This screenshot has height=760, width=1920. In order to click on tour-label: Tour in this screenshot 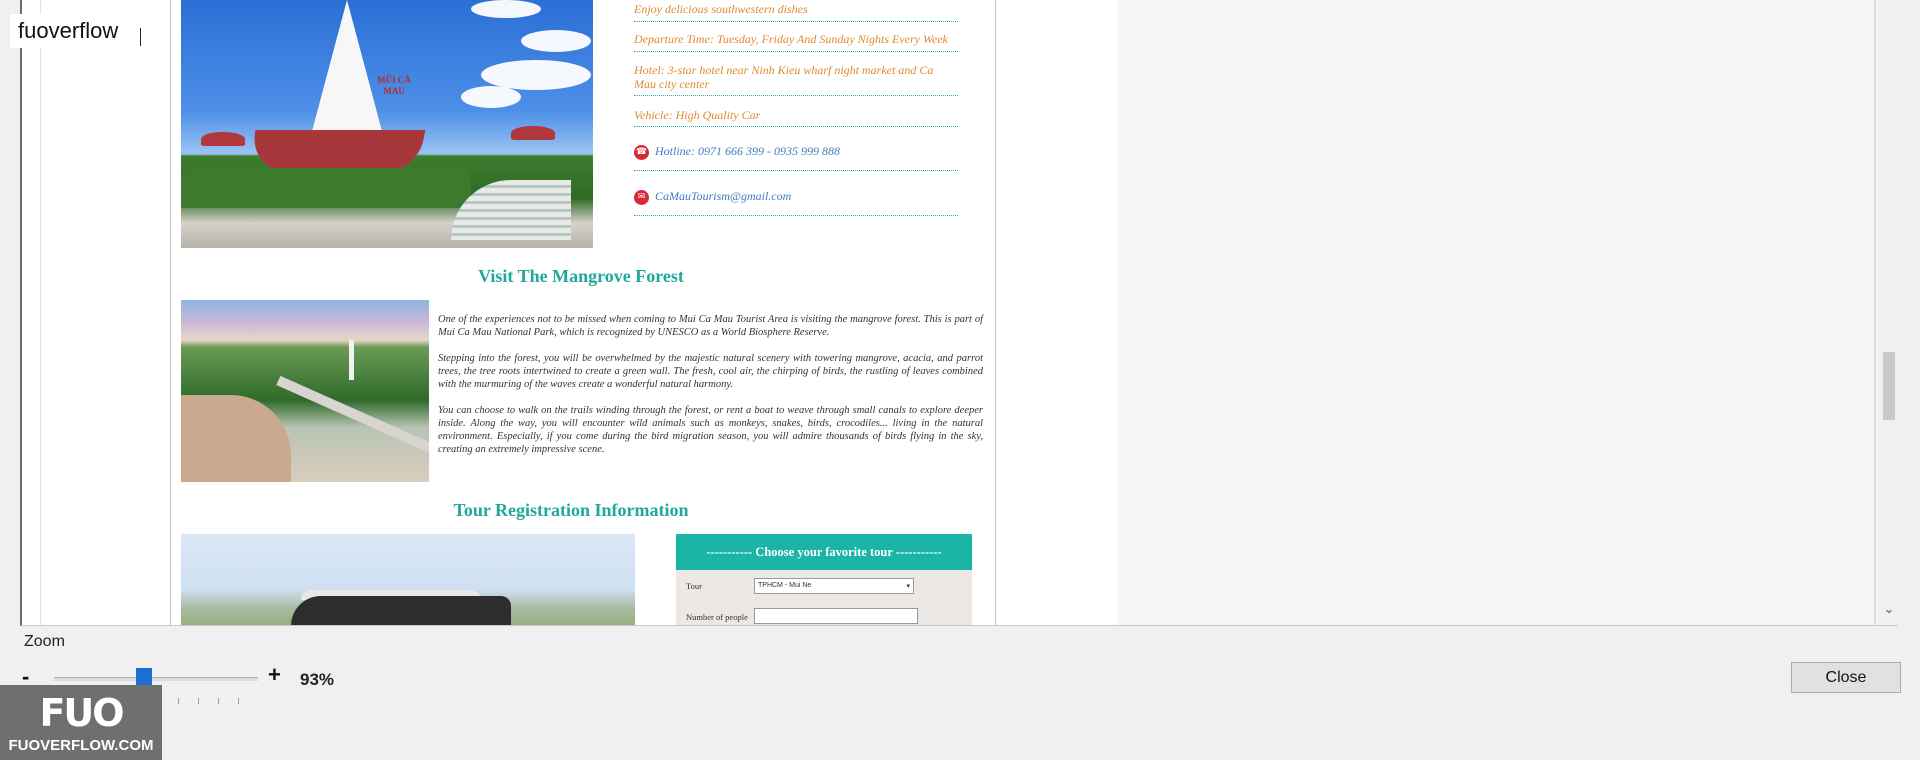, I will do `click(694, 586)`.